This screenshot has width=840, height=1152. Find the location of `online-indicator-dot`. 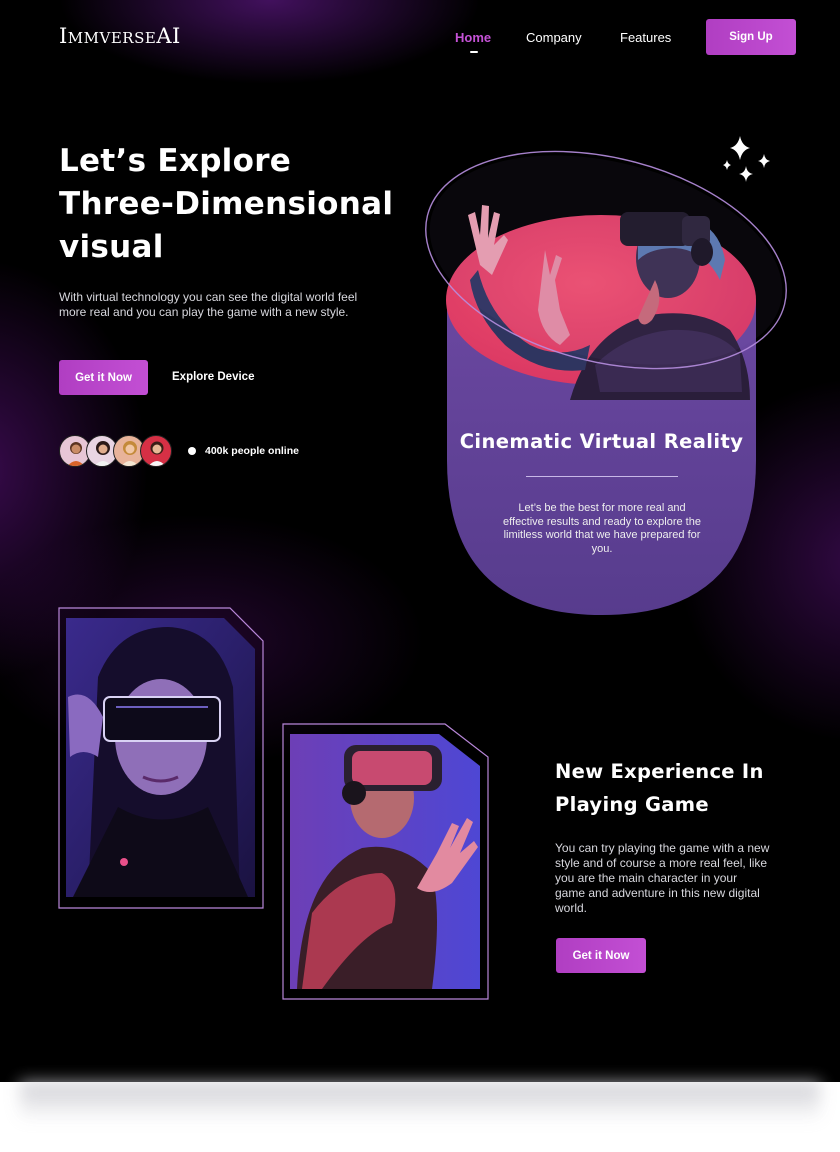

online-indicator-dot is located at coordinates (192, 451).